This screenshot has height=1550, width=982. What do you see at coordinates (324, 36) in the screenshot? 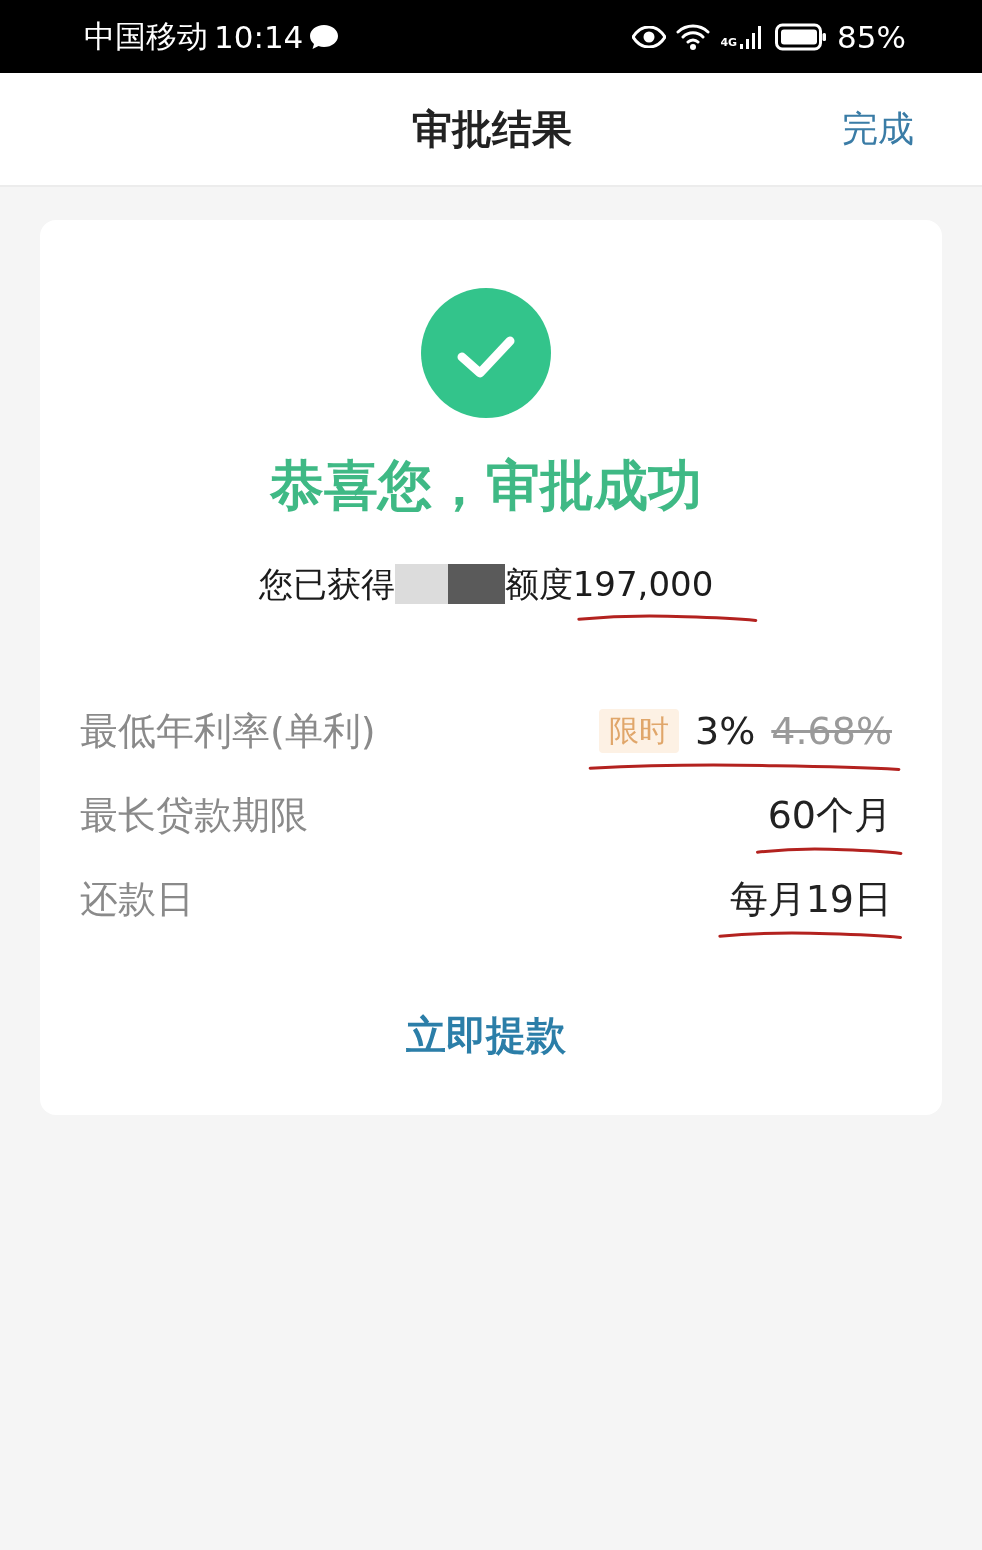
I see `chat-bubble-icon` at bounding box center [324, 36].